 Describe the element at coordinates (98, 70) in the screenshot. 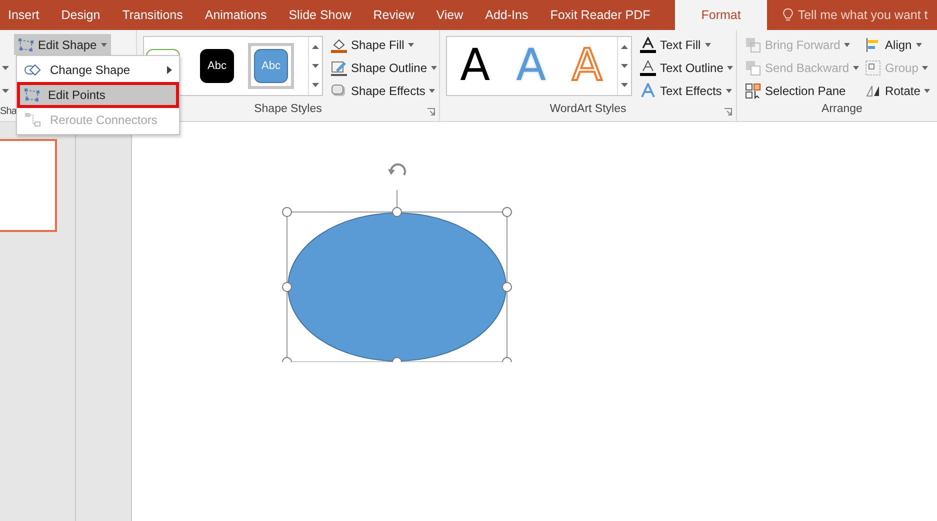

I see `menu-item: Change Shape` at that location.